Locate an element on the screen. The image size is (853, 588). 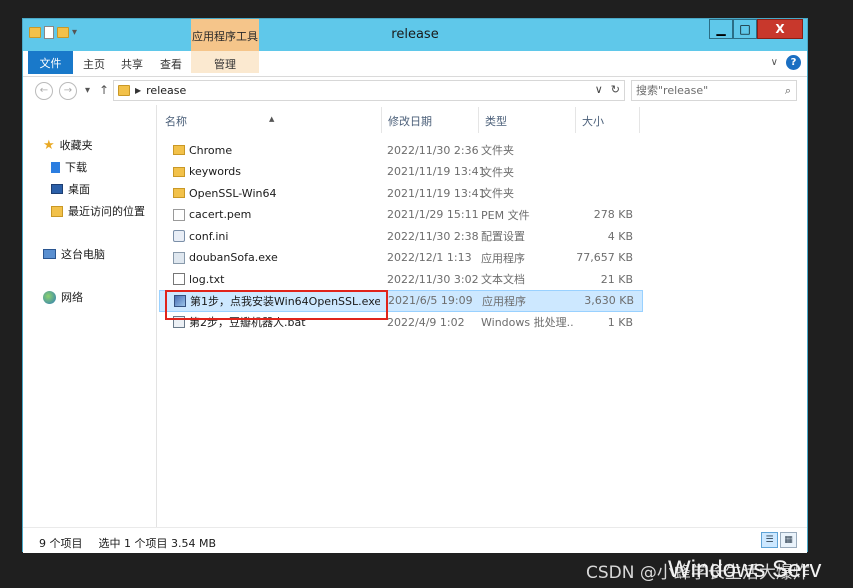
file-name-cell: log.txt is located at coordinates (269, 279).